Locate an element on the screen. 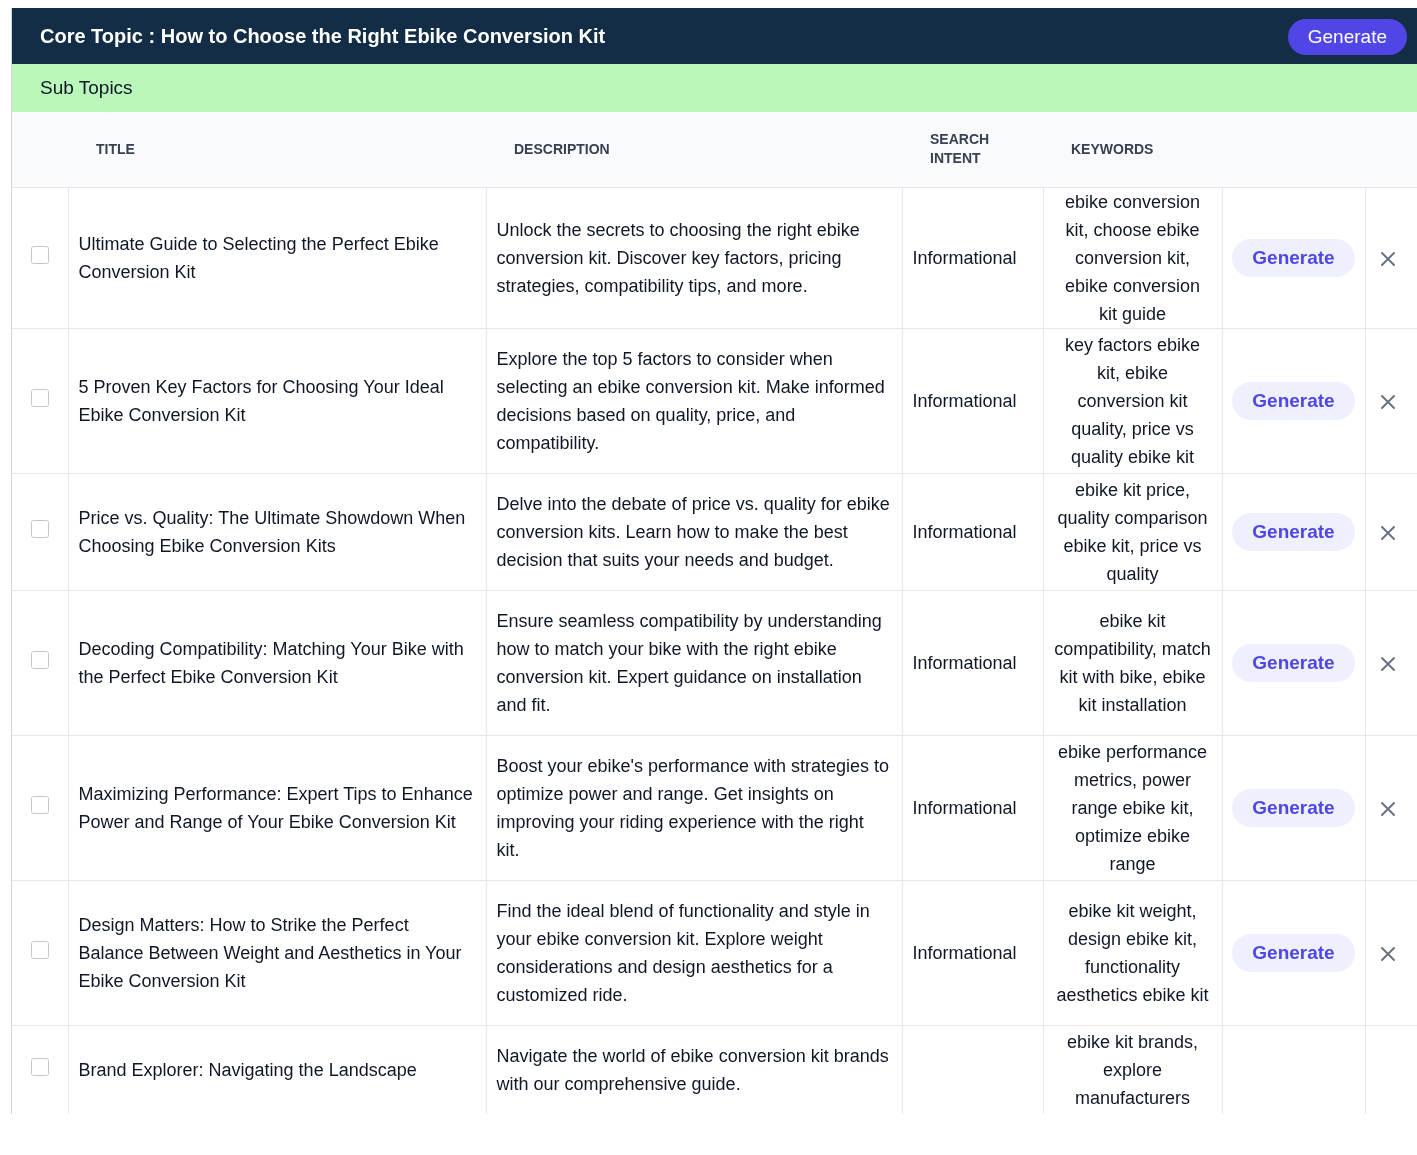 This screenshot has height=1155, width=1417. title-cell-text: Design Matters: How to Strike the Perfect Balance Between Weight and Aesthetics in Your Ebike Conversion Kit is located at coordinates (270, 953).